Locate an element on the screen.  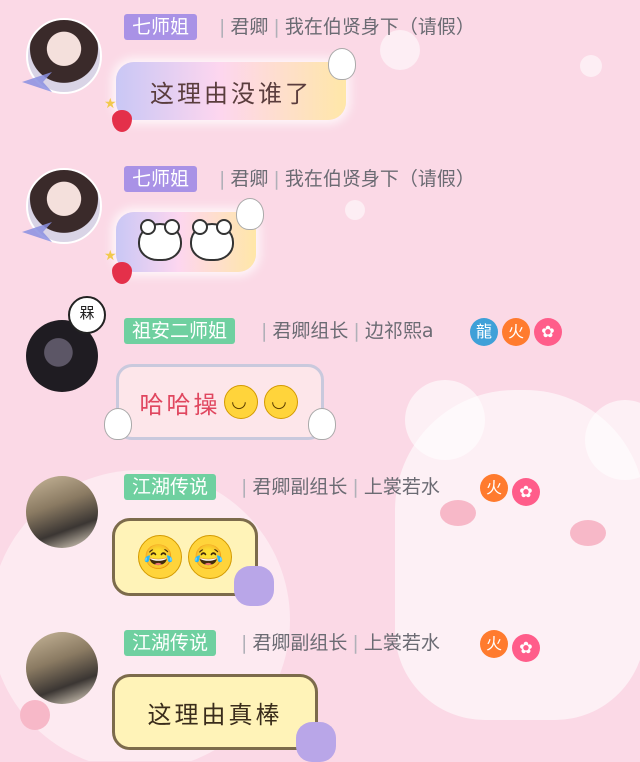
seal-badge-icon: 槑 is located at coordinates (87, 315).